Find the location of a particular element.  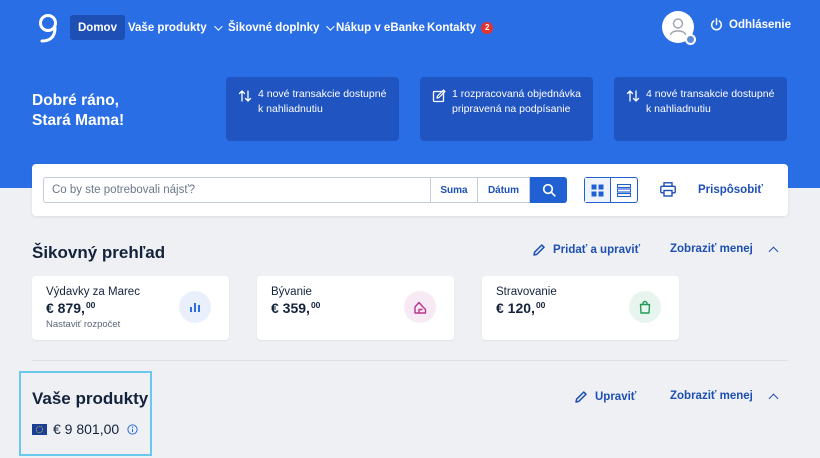

greeting-line-1: Dobré ráno, is located at coordinates (75, 100).